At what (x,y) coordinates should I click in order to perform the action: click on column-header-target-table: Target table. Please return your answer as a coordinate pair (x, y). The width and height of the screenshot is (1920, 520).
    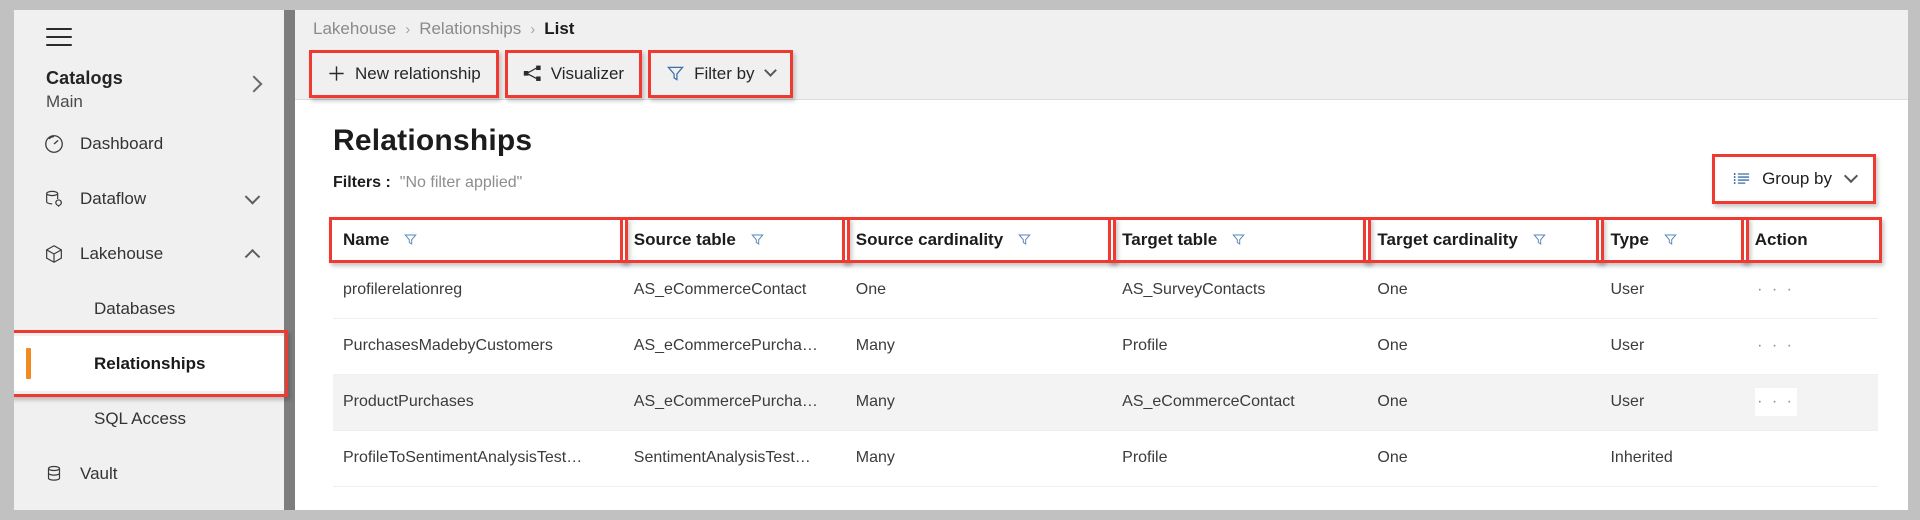
    Looking at the image, I should click on (1240, 239).